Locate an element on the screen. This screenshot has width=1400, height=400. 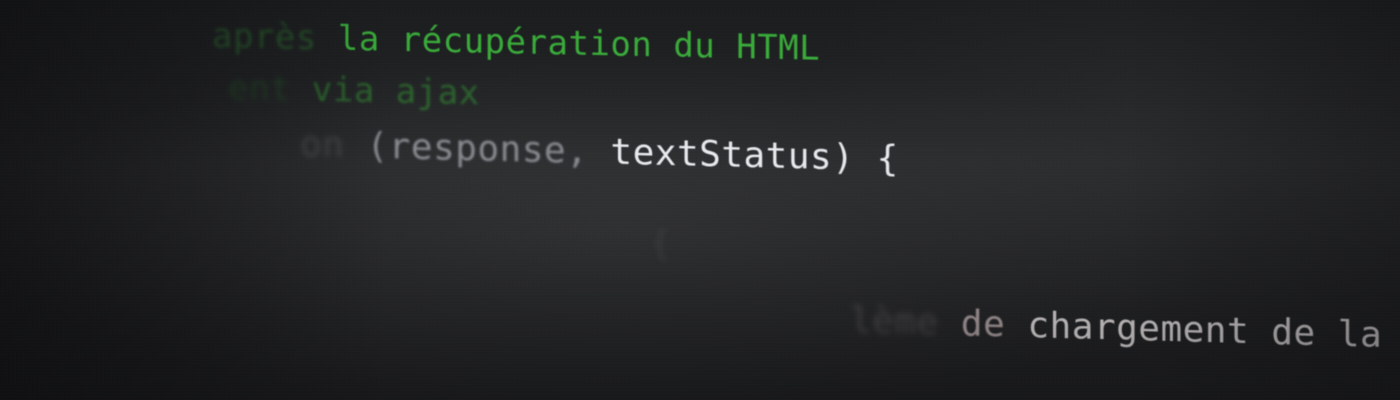
code-fragment-blurred: lème is located at coordinates (894, 322).